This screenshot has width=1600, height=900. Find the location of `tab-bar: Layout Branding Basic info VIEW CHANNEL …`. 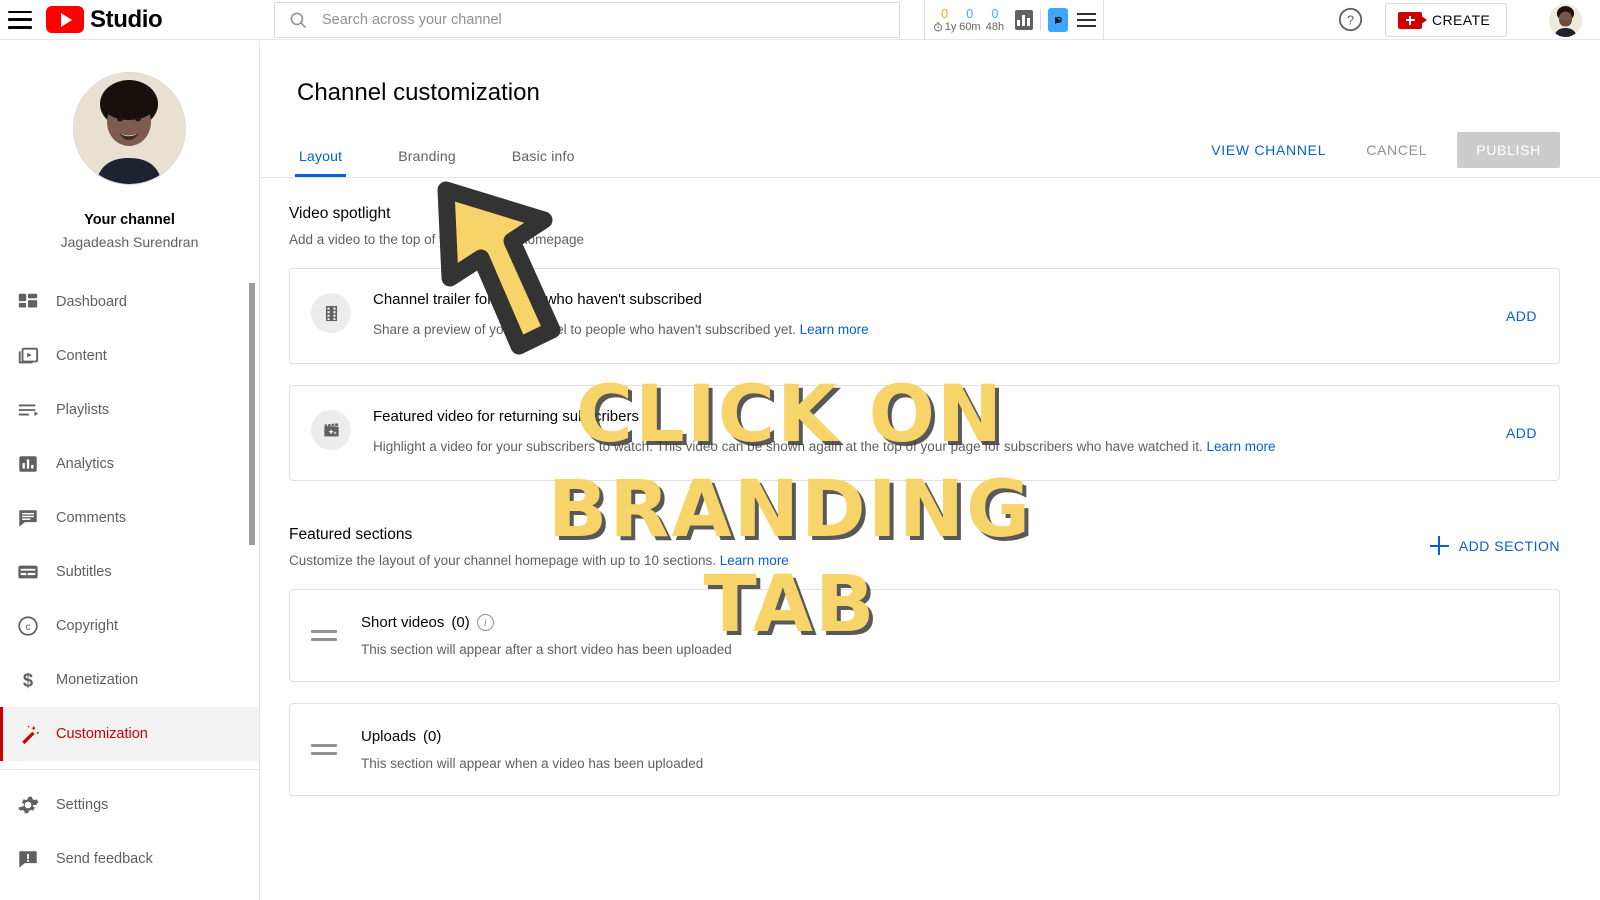

tab-bar: Layout Branding Basic info VIEW CHANNEL … is located at coordinates (930, 155).